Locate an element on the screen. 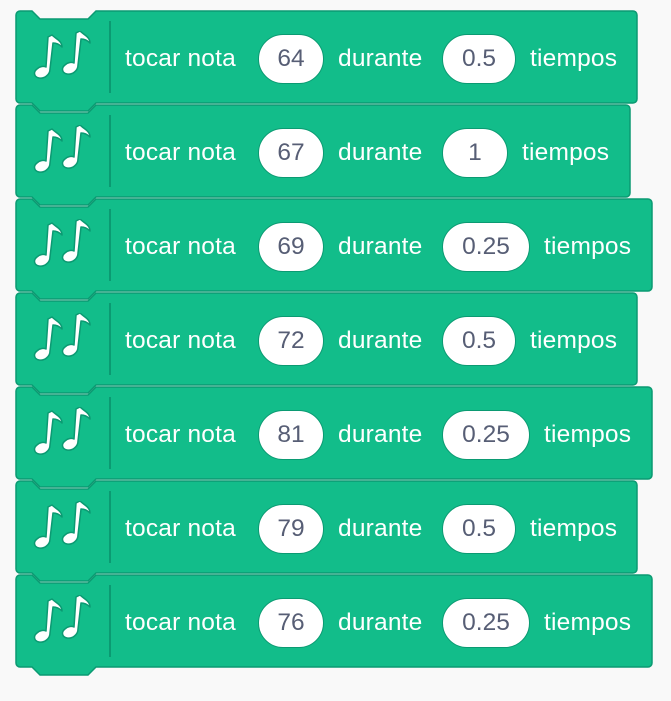 The width and height of the screenshot is (671, 701). note-input: 64 is located at coordinates (291, 59).